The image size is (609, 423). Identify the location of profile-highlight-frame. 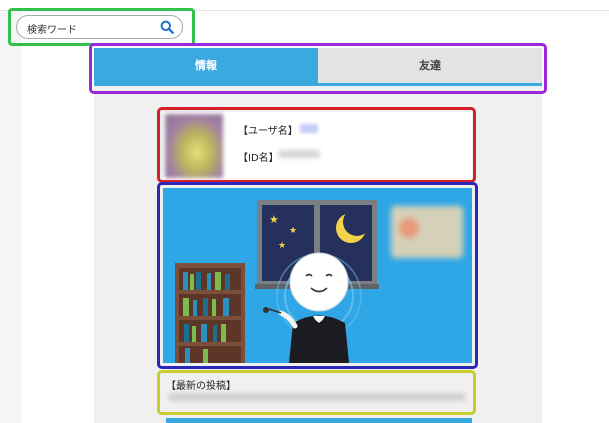
(316, 145).